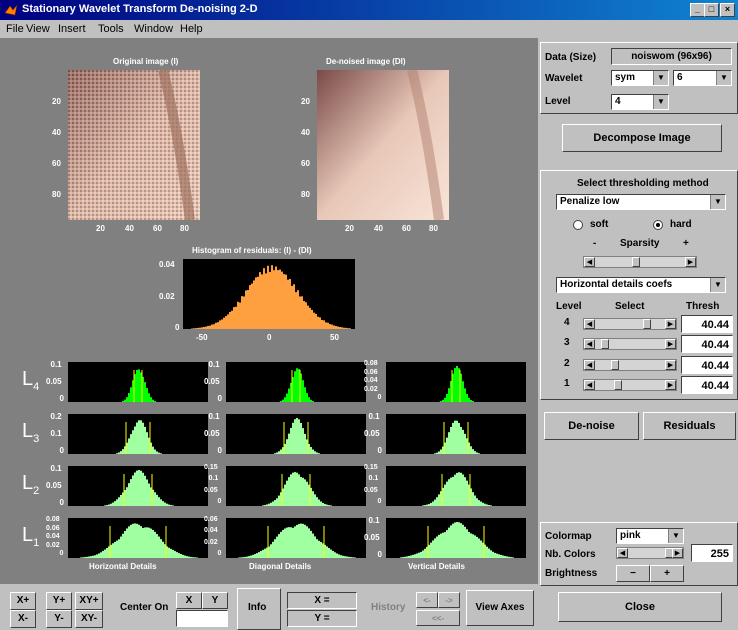 The height and width of the screenshot is (630, 738). I want to click on detail-ytick: 0.1, so click(56, 468).